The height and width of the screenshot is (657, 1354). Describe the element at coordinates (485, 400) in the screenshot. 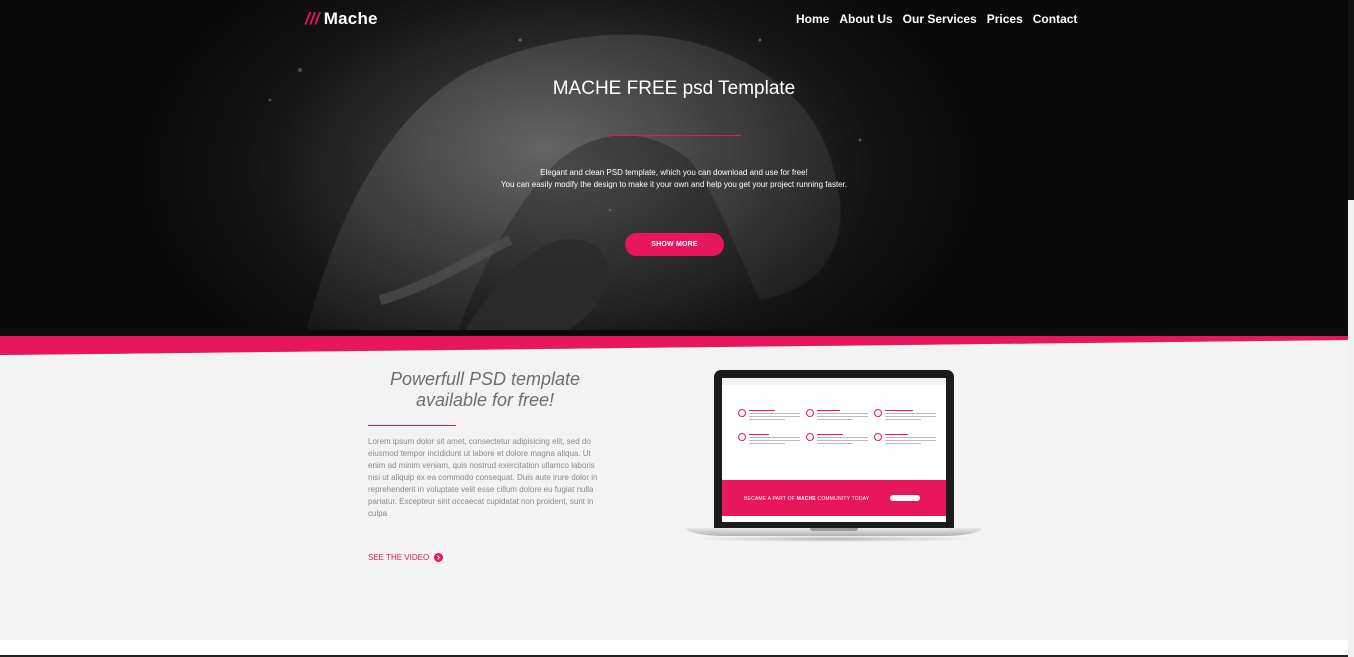

I see `feature-title-line-2: available for free!` at that location.